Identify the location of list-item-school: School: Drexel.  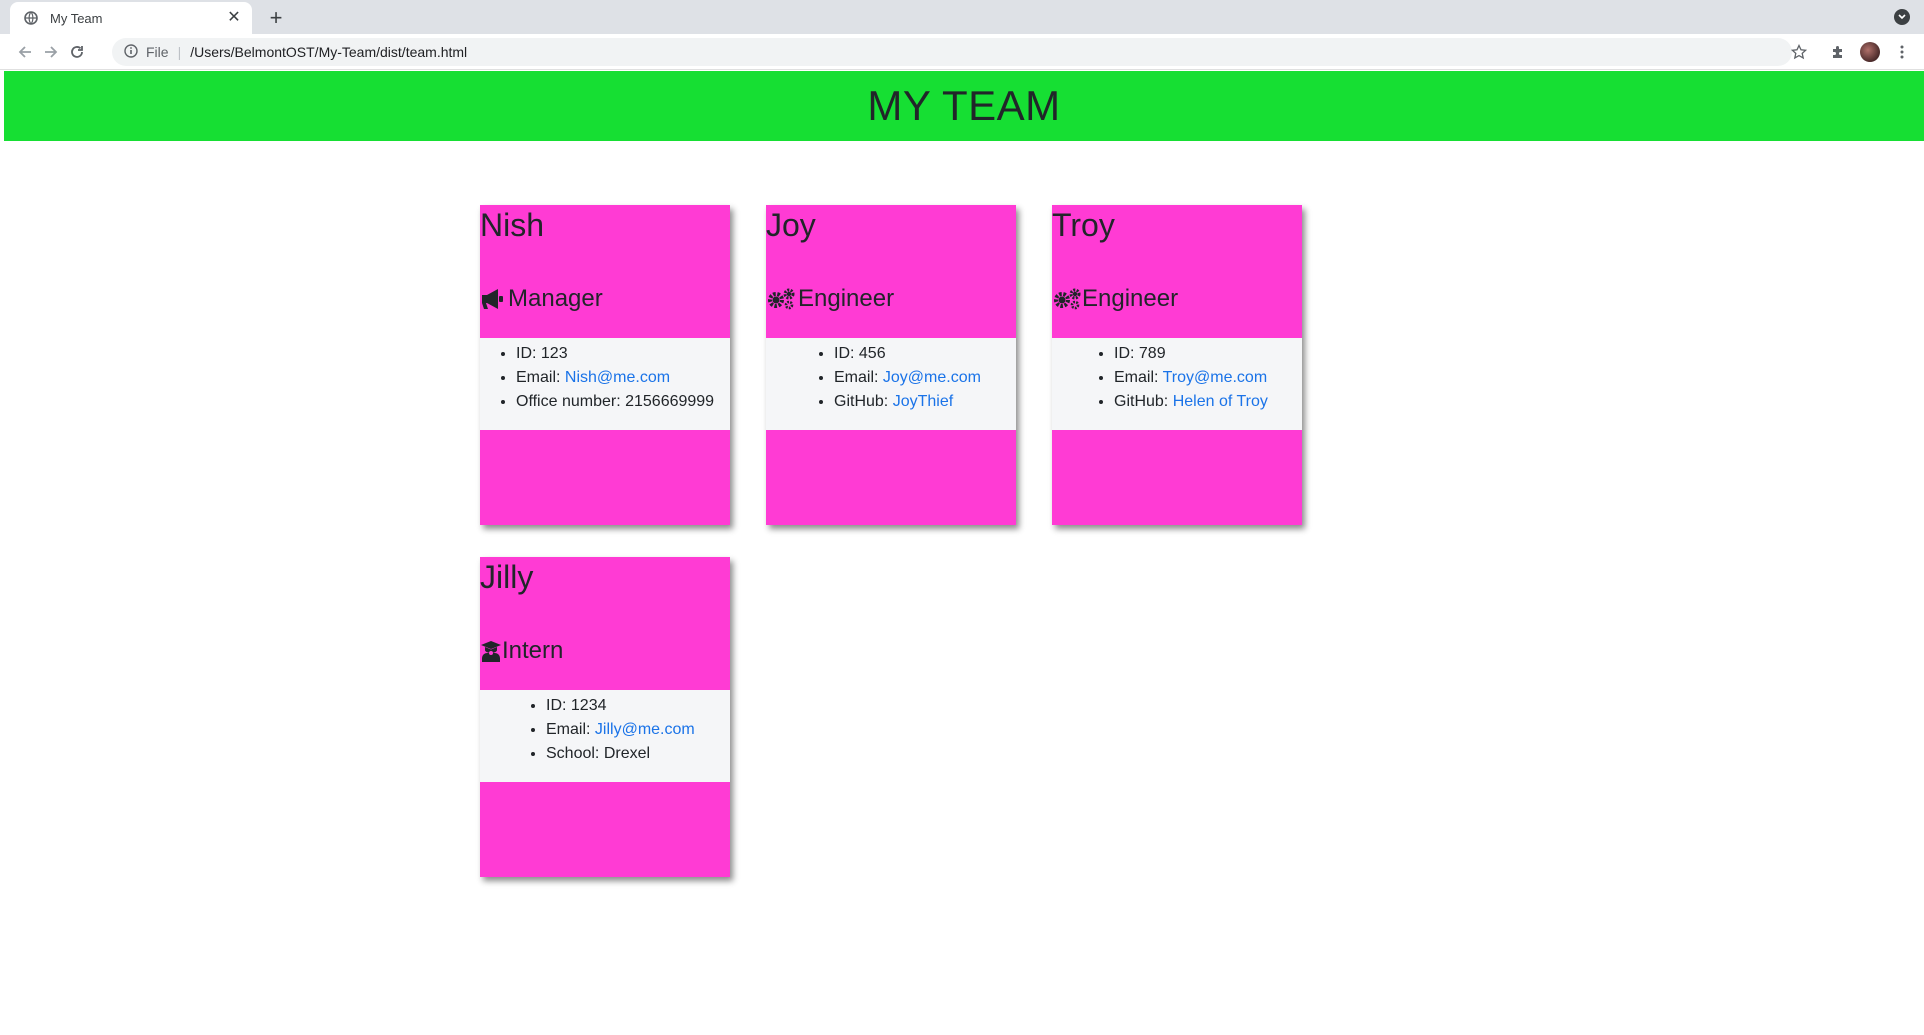
(638, 754).